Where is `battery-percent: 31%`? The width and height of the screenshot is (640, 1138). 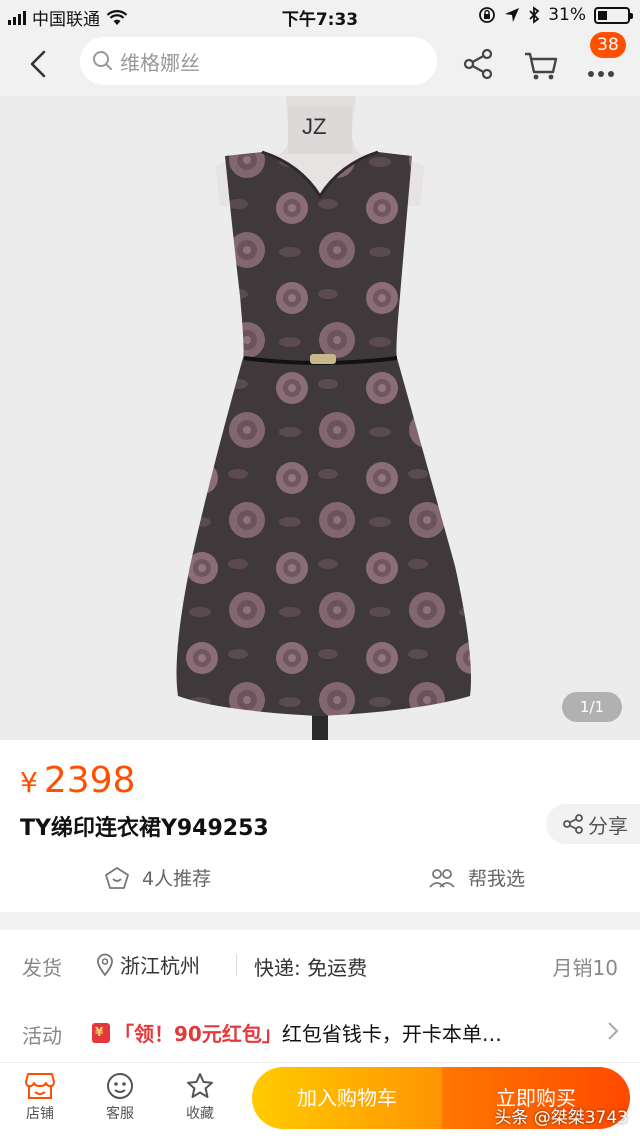
battery-percent: 31% is located at coordinates (567, 15).